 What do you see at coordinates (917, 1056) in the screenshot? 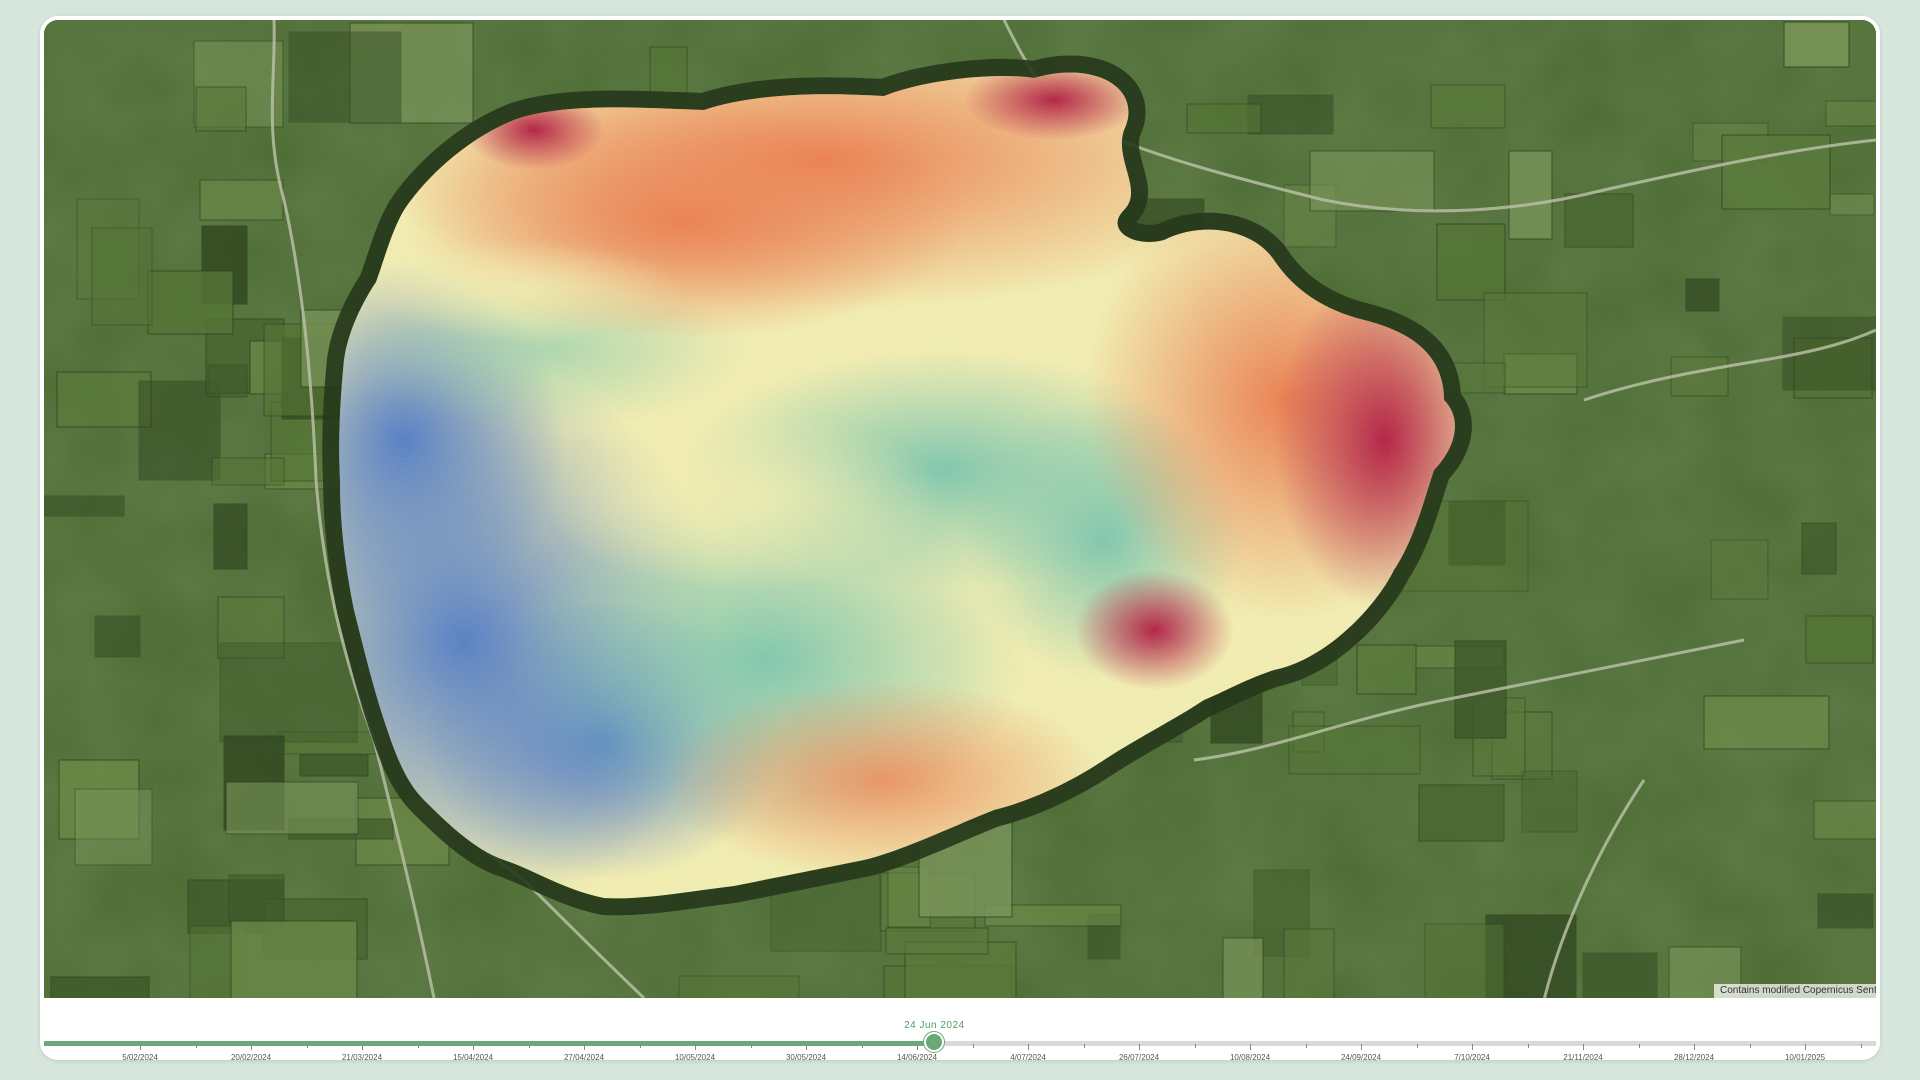
I see `timeline-tick-label: 14/06/2024` at bounding box center [917, 1056].